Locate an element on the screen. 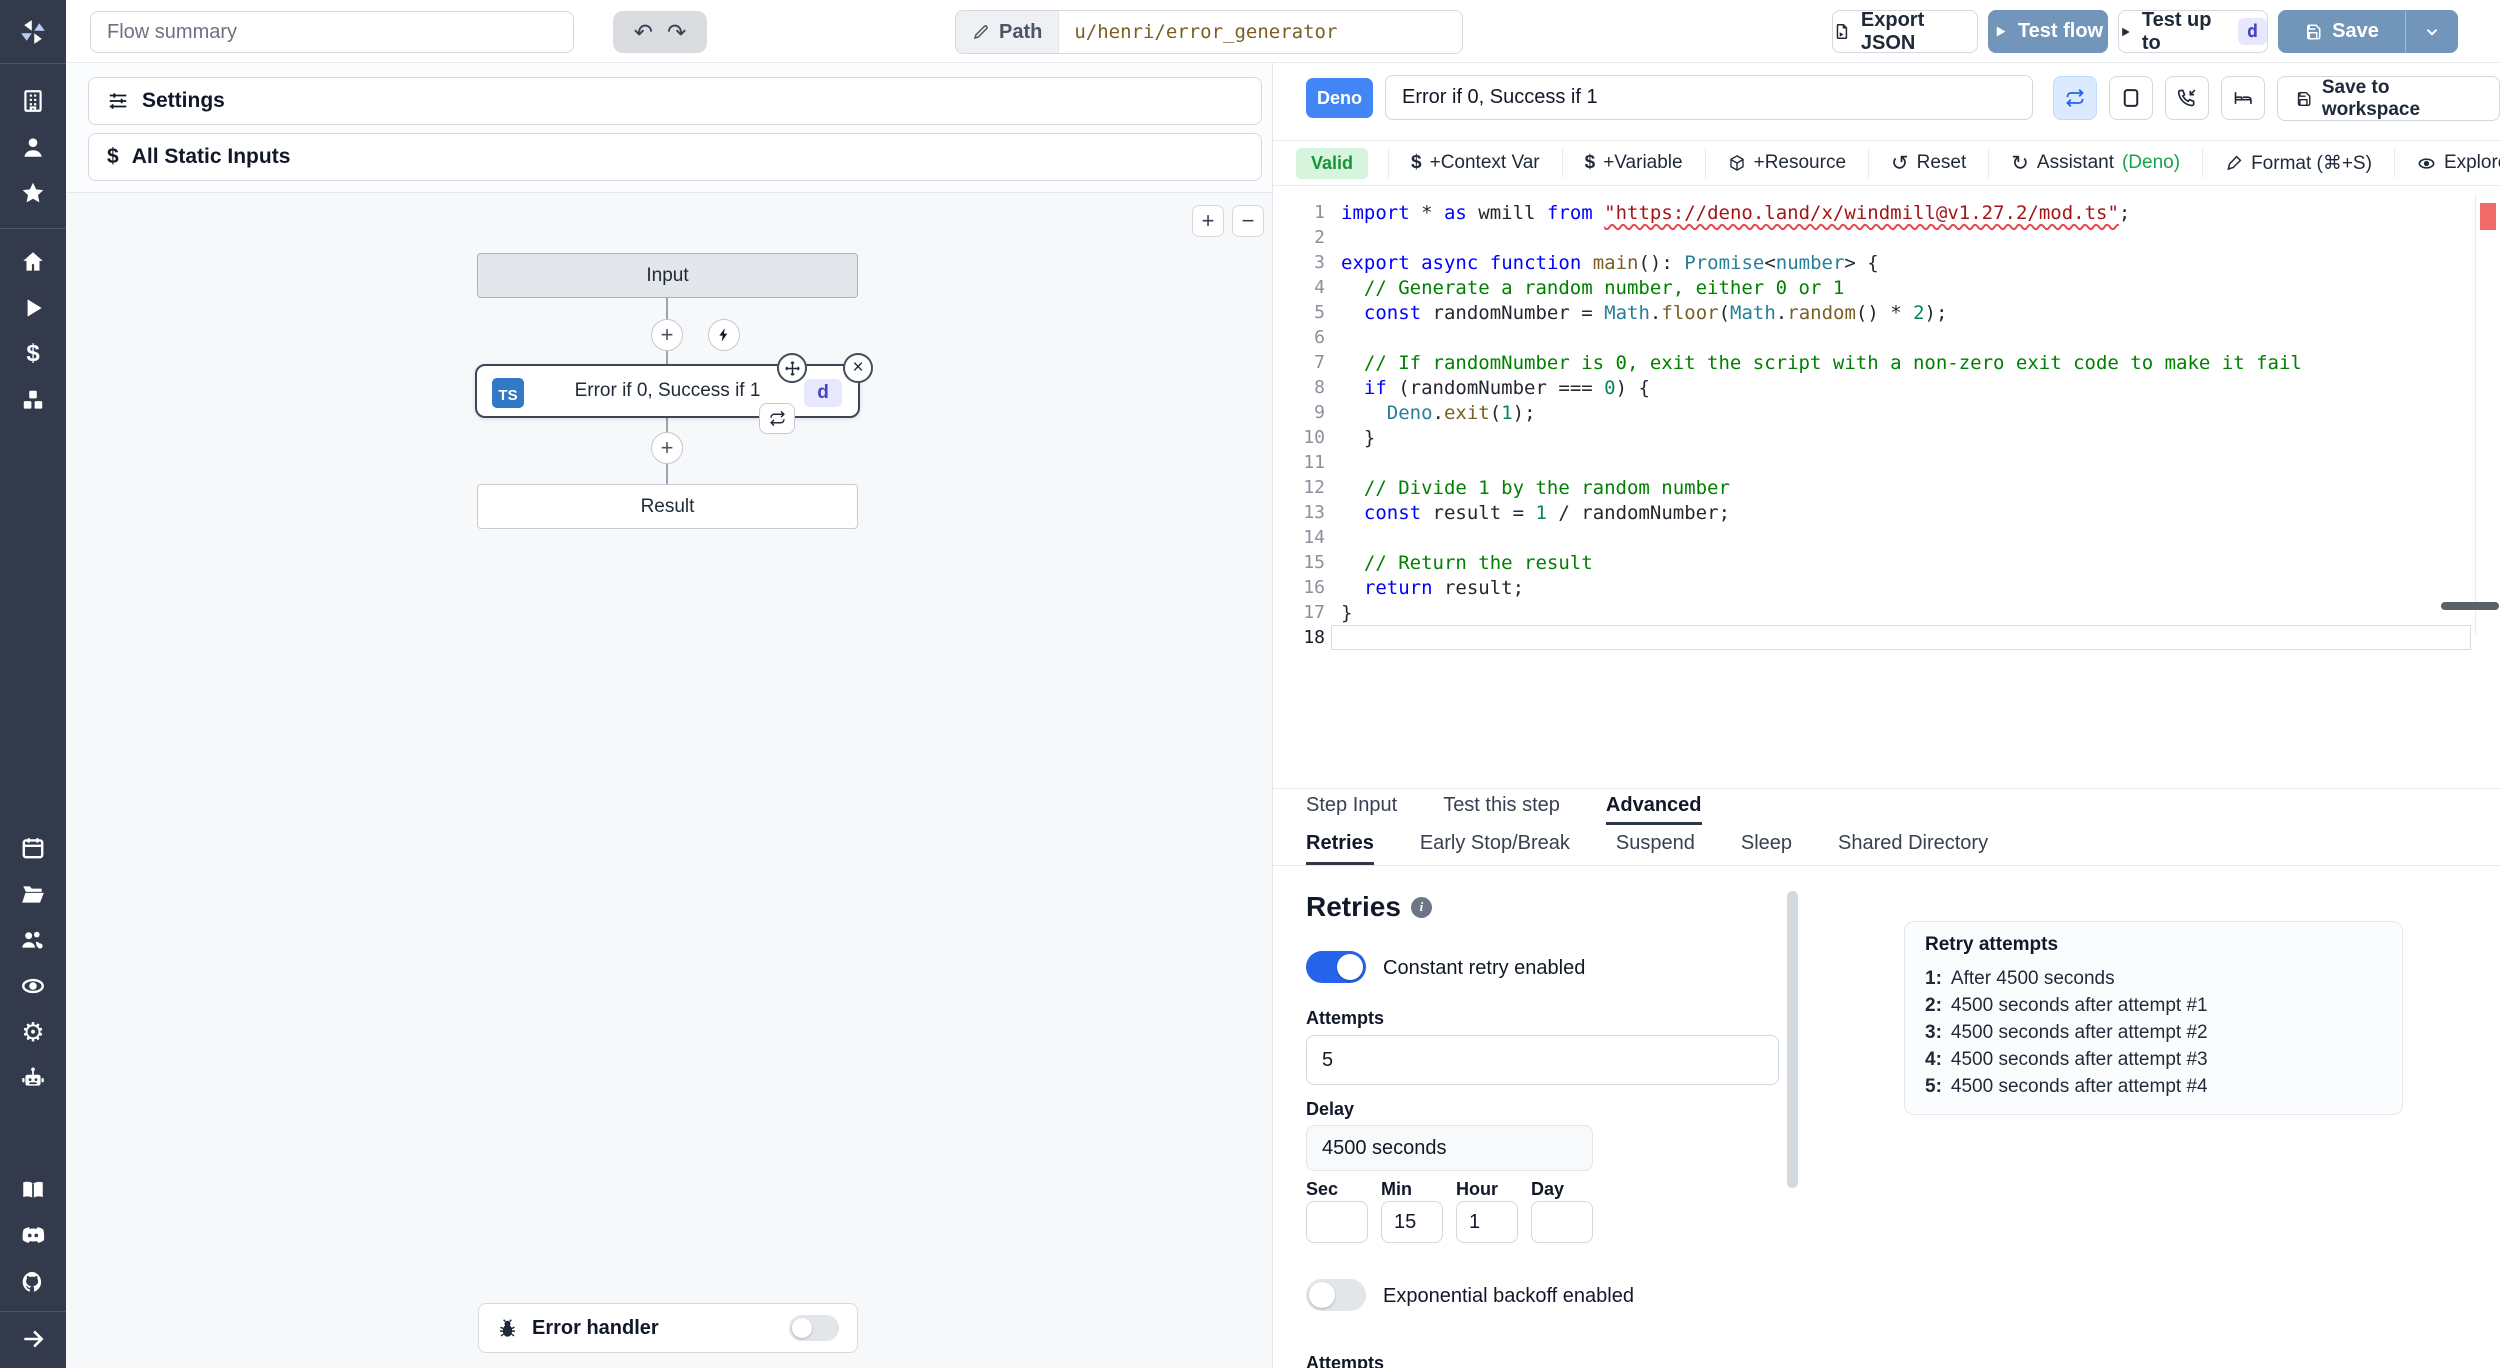  assistant-button: ↻ Assistant (Deno) is located at coordinates (2095, 163).